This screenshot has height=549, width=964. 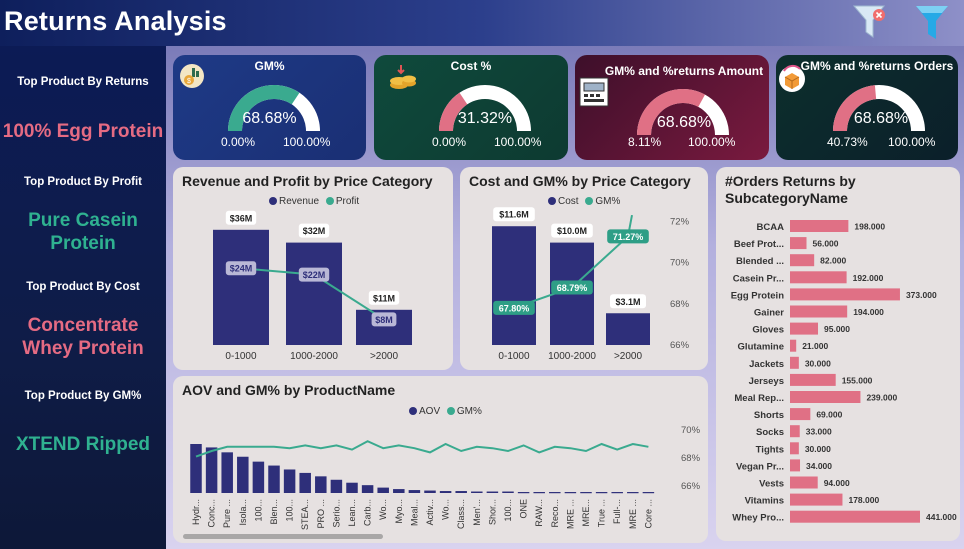 What do you see at coordinates (238, 142) in the screenshot?
I see `kpi-min: 0.00%` at bounding box center [238, 142].